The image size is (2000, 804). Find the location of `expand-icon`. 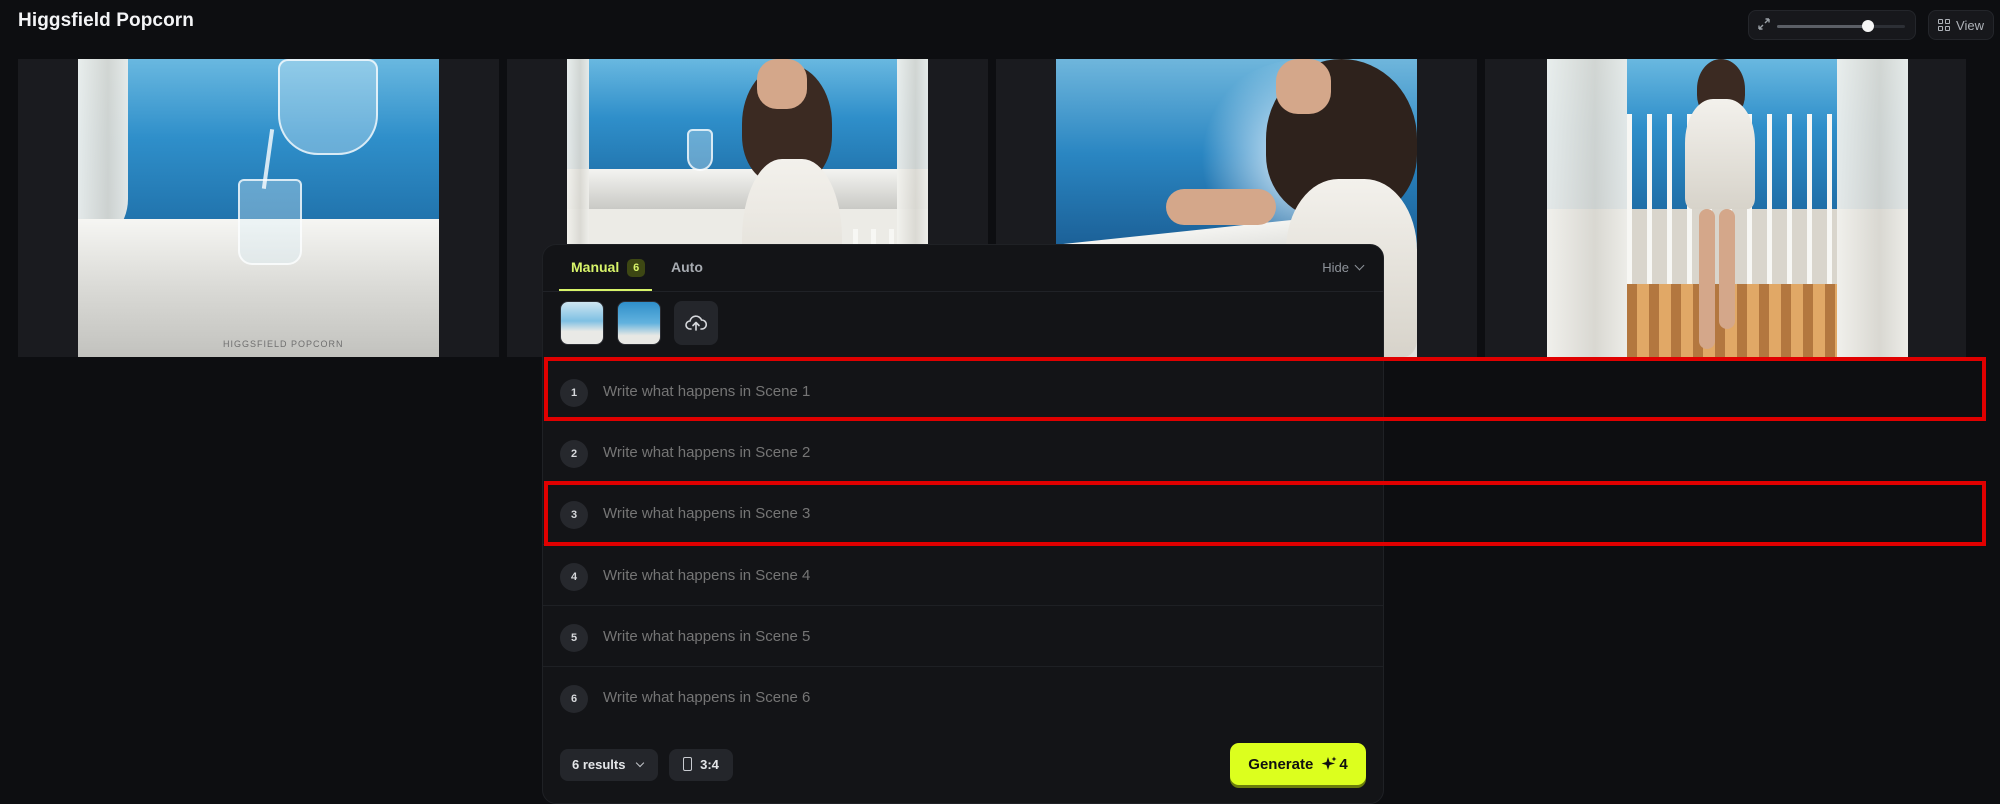

expand-icon is located at coordinates (1765, 25).